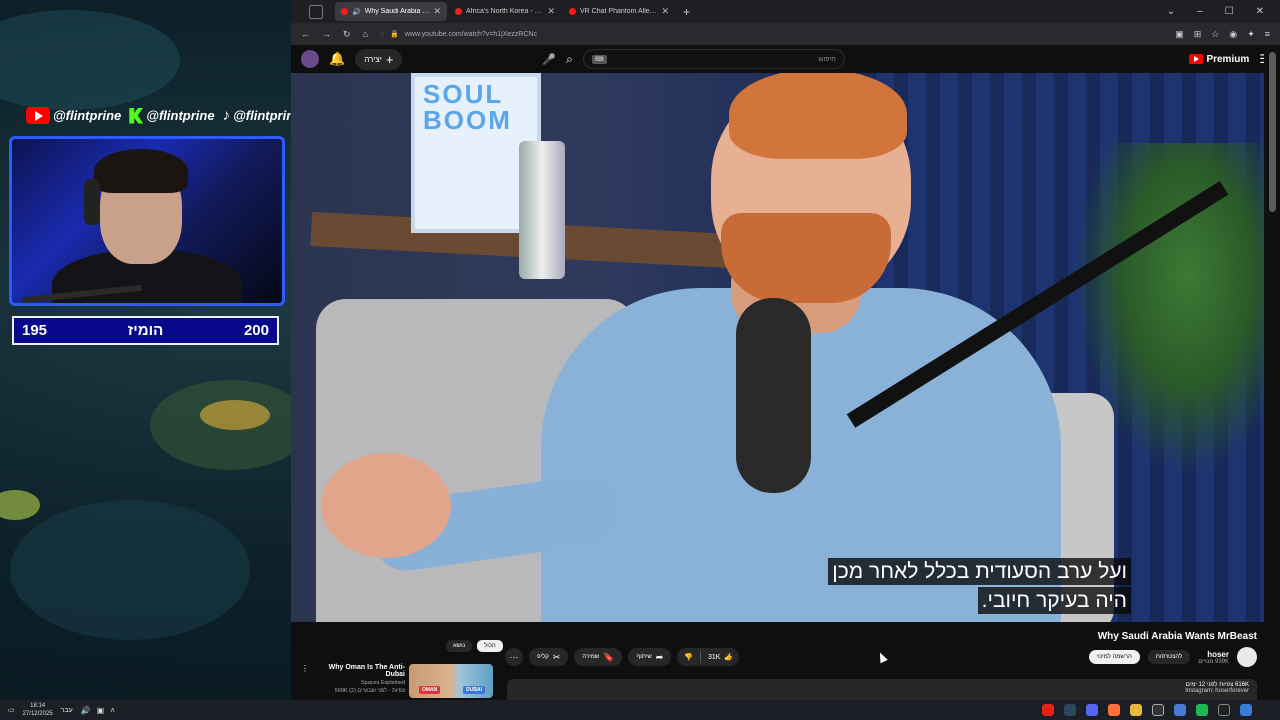  I want to click on thumb-label: DUBAI, so click(474, 690).